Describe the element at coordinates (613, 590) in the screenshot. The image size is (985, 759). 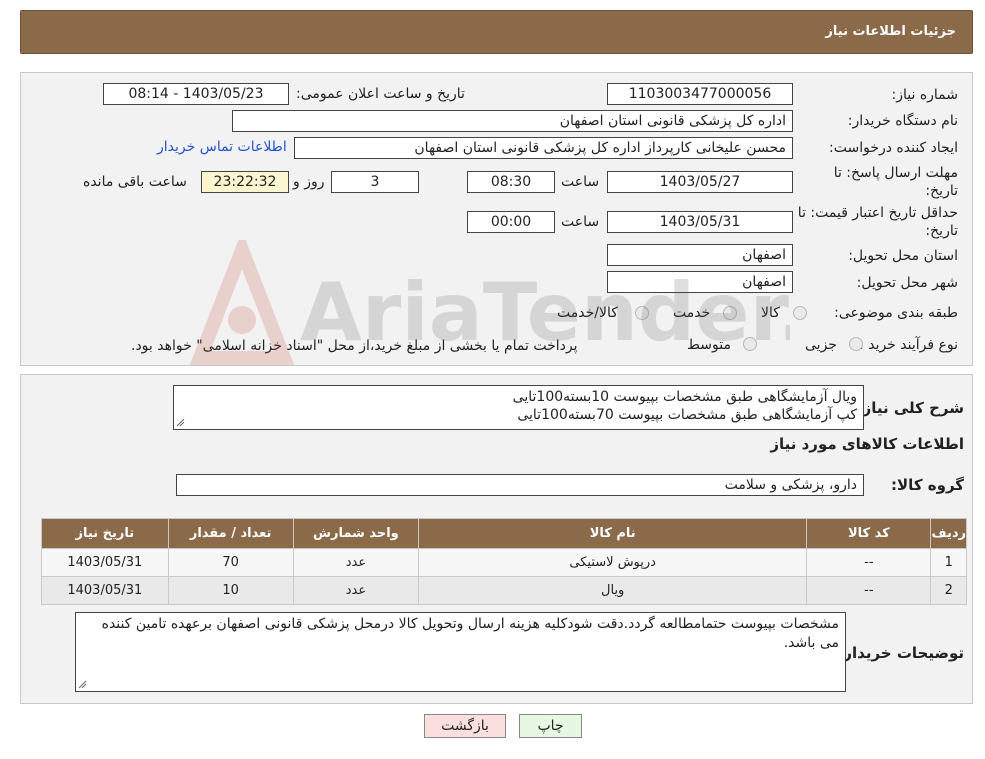
I see `cell-name: ویال` at that location.